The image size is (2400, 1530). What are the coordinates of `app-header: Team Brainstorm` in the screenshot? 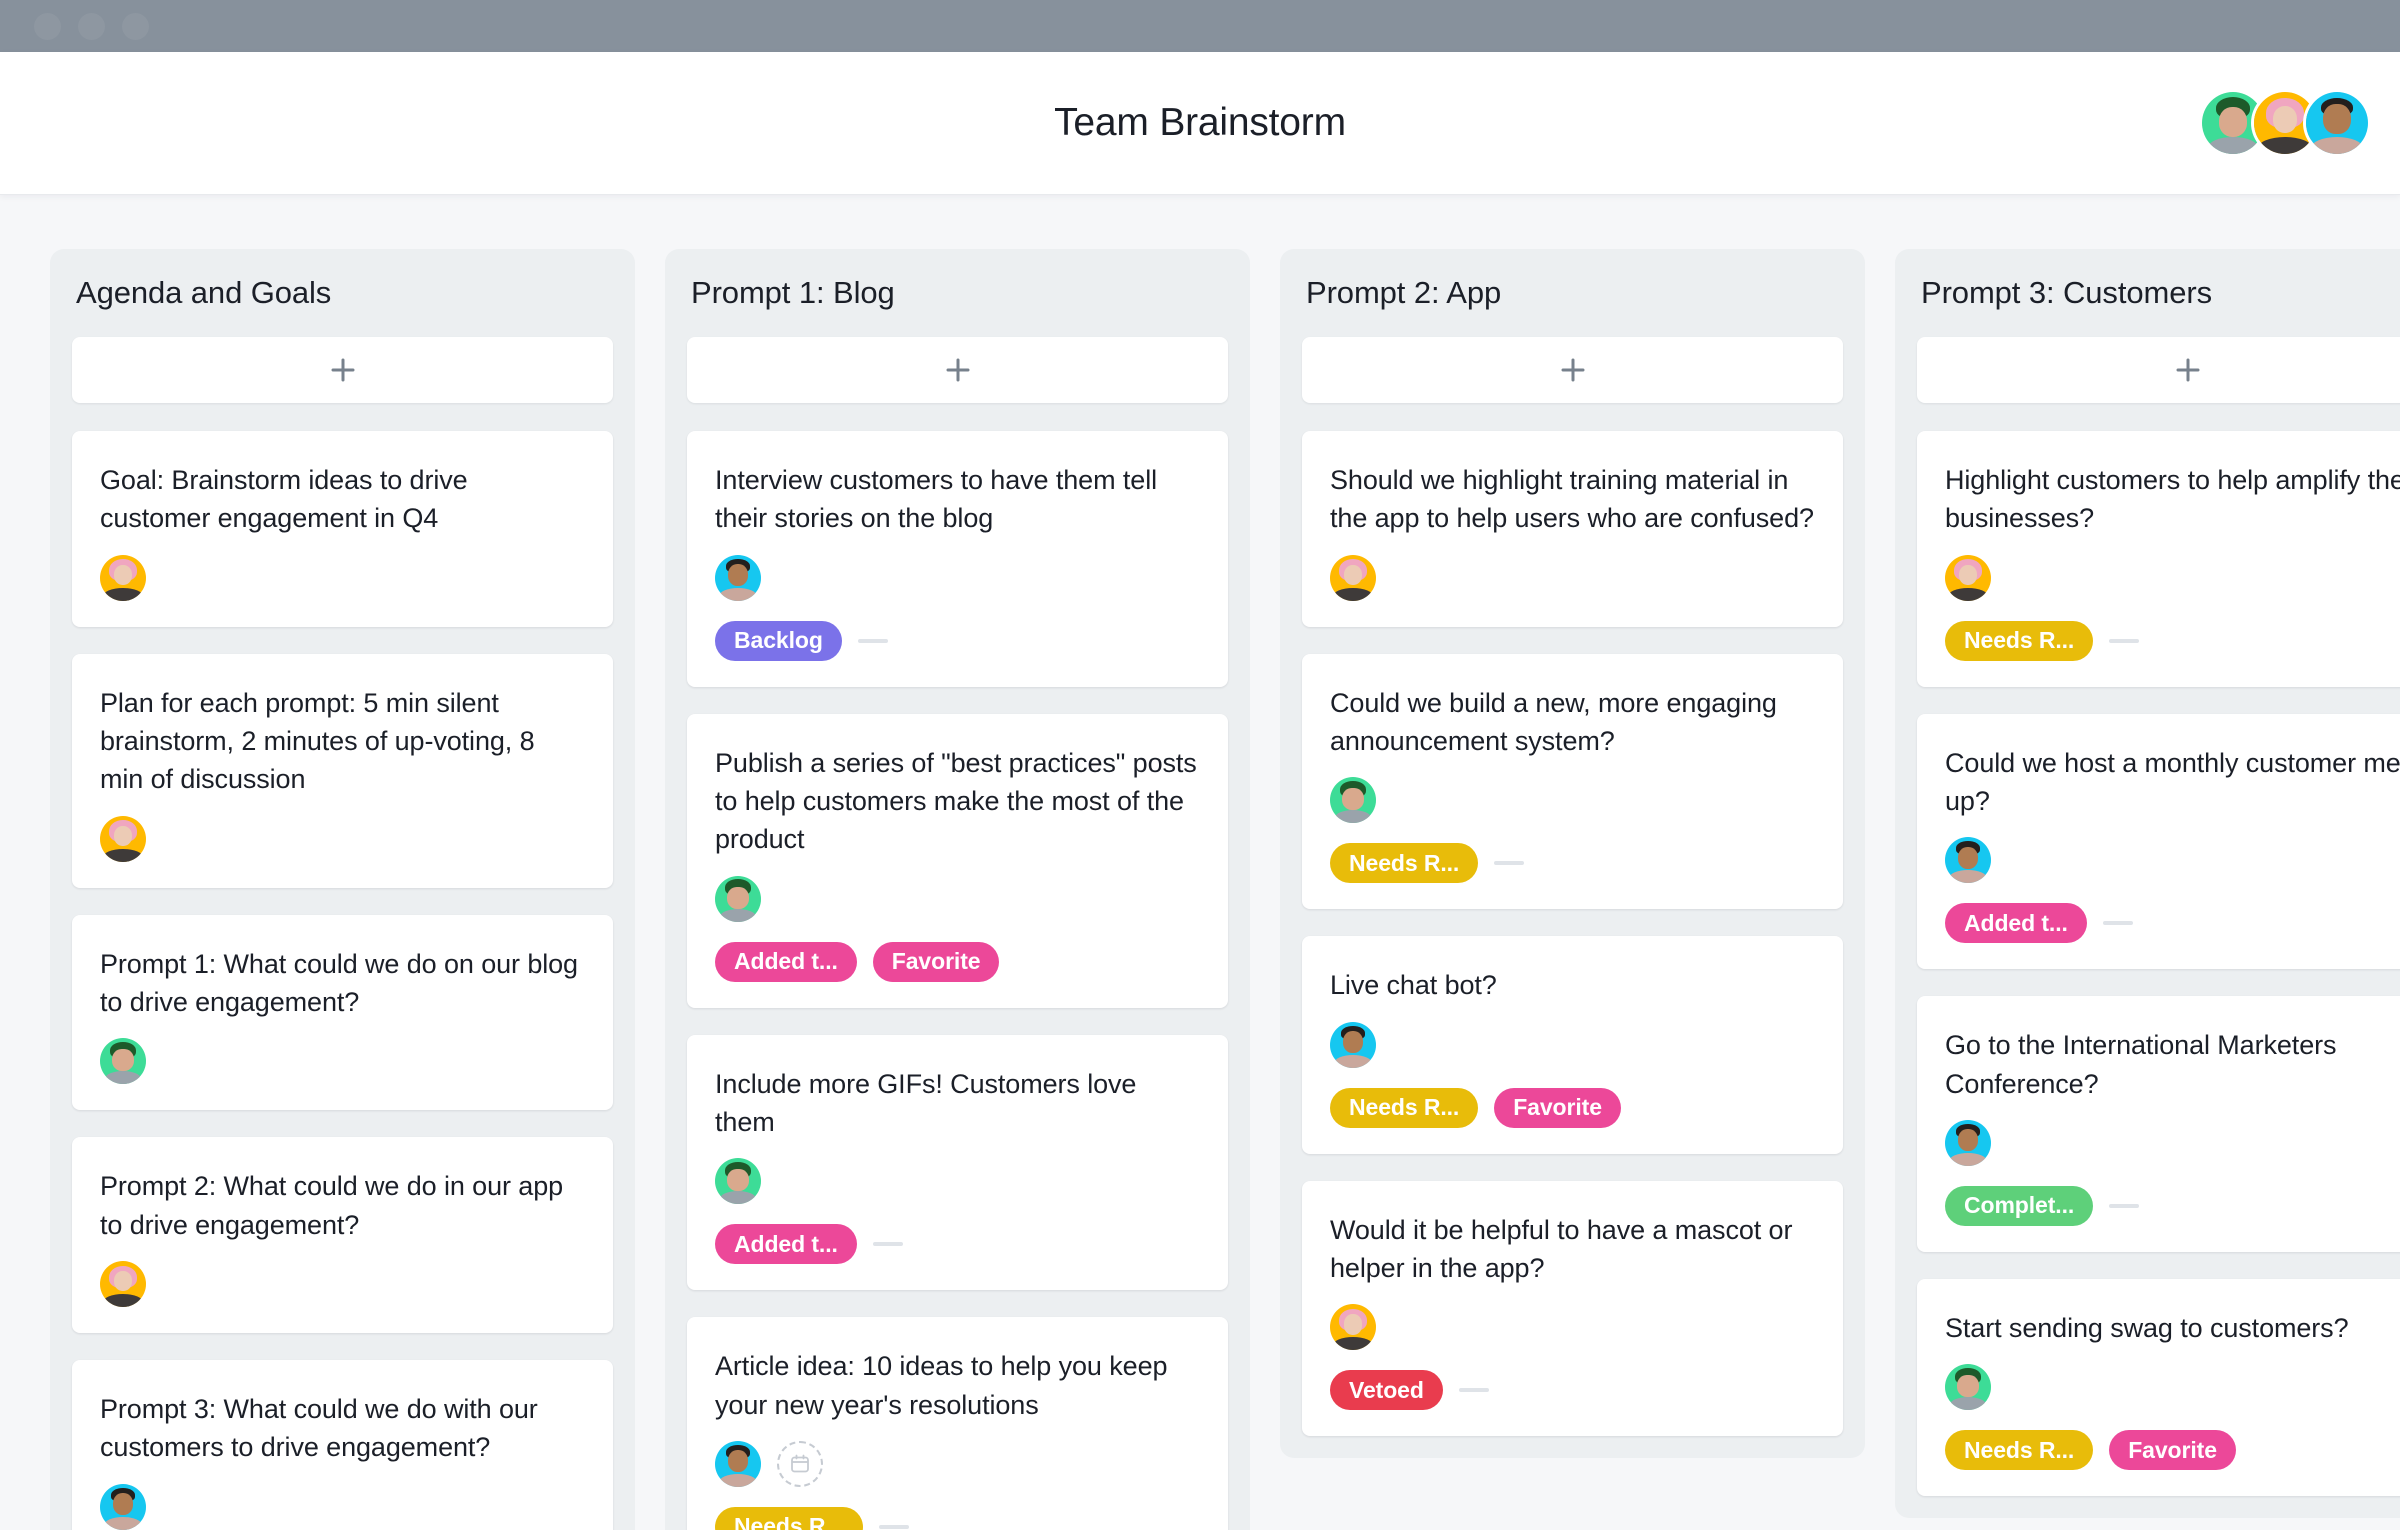 It's located at (1200, 123).